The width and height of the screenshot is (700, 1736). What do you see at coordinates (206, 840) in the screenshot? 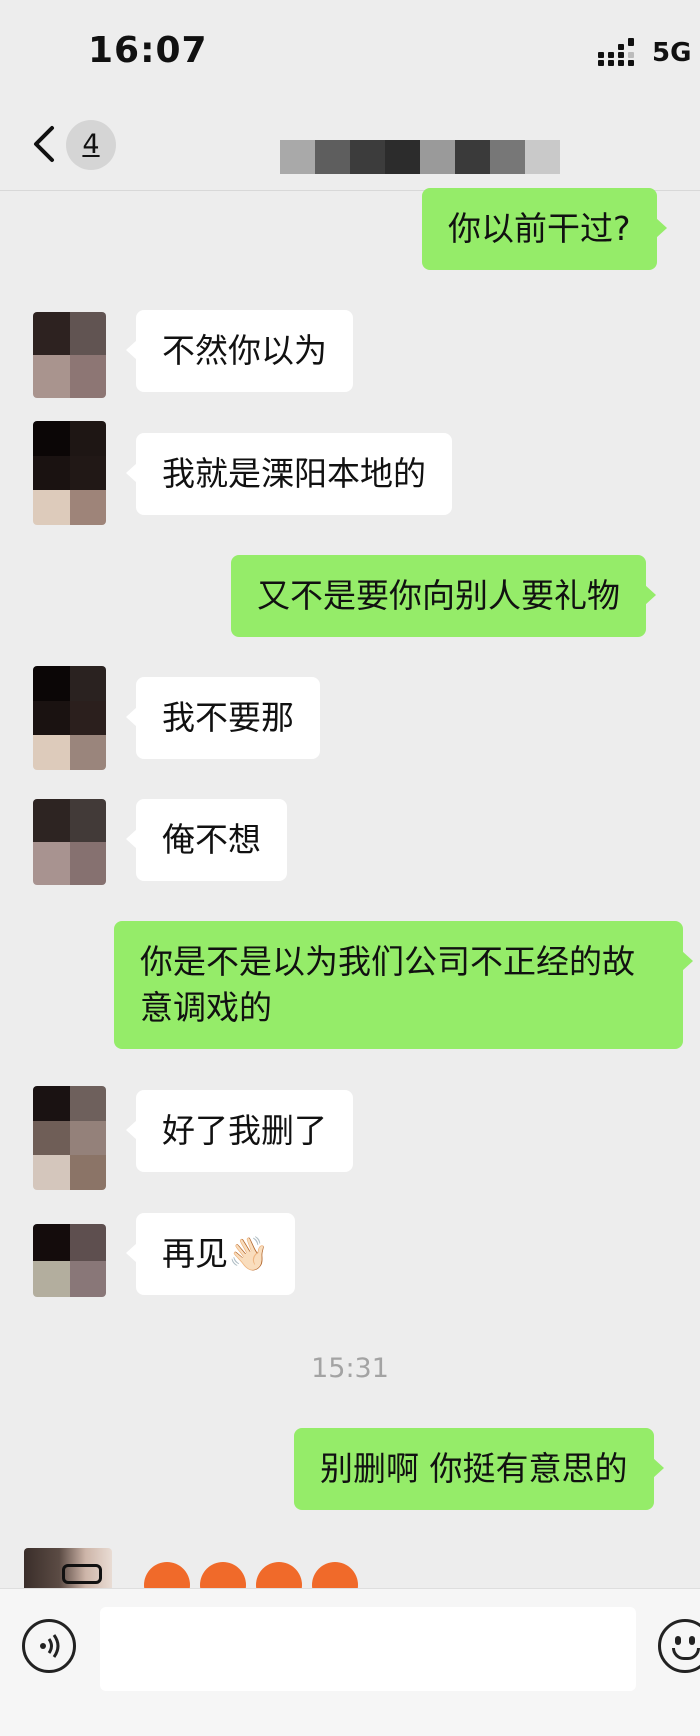
I see `message-bubble-incoming: 俺不想` at bounding box center [206, 840].